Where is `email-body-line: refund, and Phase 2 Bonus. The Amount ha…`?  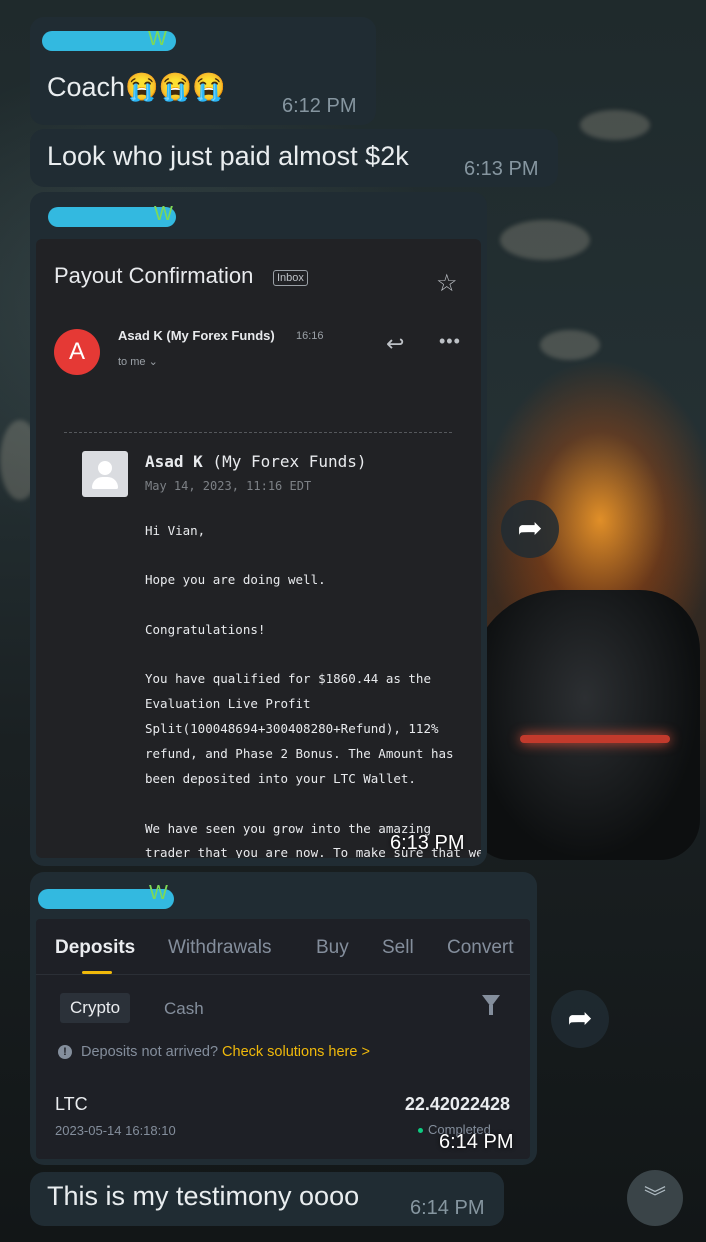
email-body-line: refund, and Phase 2 Bonus. The Amount ha… is located at coordinates (299, 753).